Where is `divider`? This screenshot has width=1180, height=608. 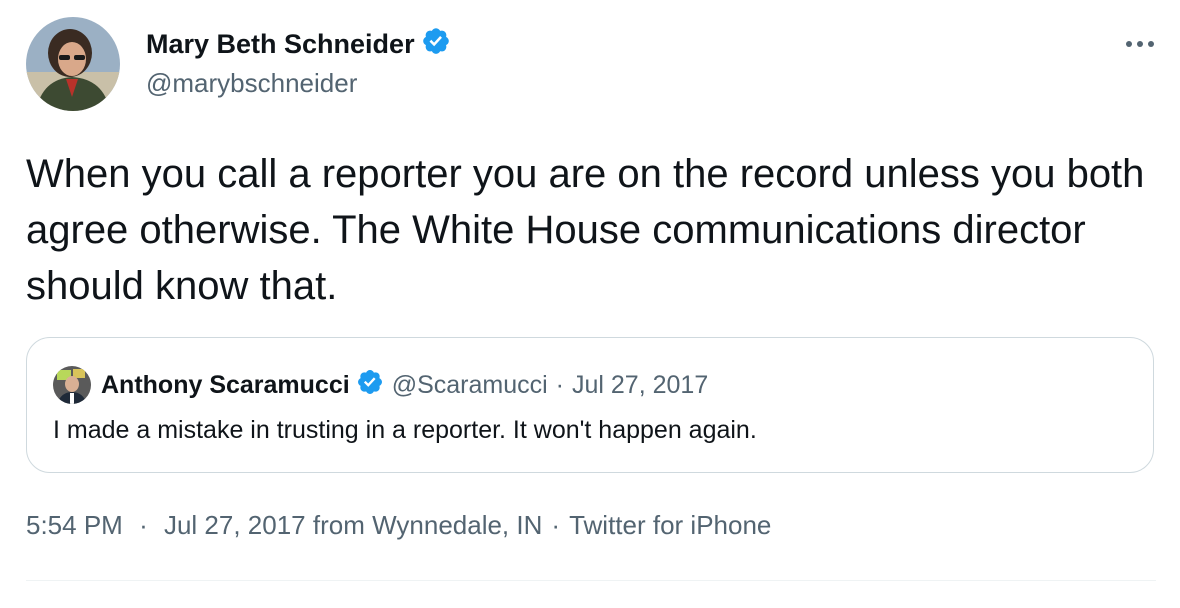
divider is located at coordinates (591, 580).